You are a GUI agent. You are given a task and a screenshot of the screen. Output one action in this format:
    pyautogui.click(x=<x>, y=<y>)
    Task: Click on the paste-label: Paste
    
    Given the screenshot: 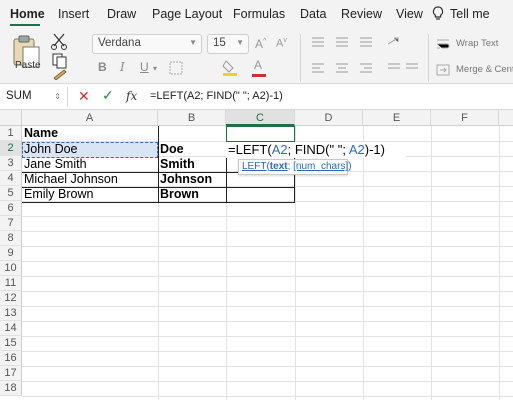 What is the action you would take?
    pyautogui.click(x=28, y=65)
    